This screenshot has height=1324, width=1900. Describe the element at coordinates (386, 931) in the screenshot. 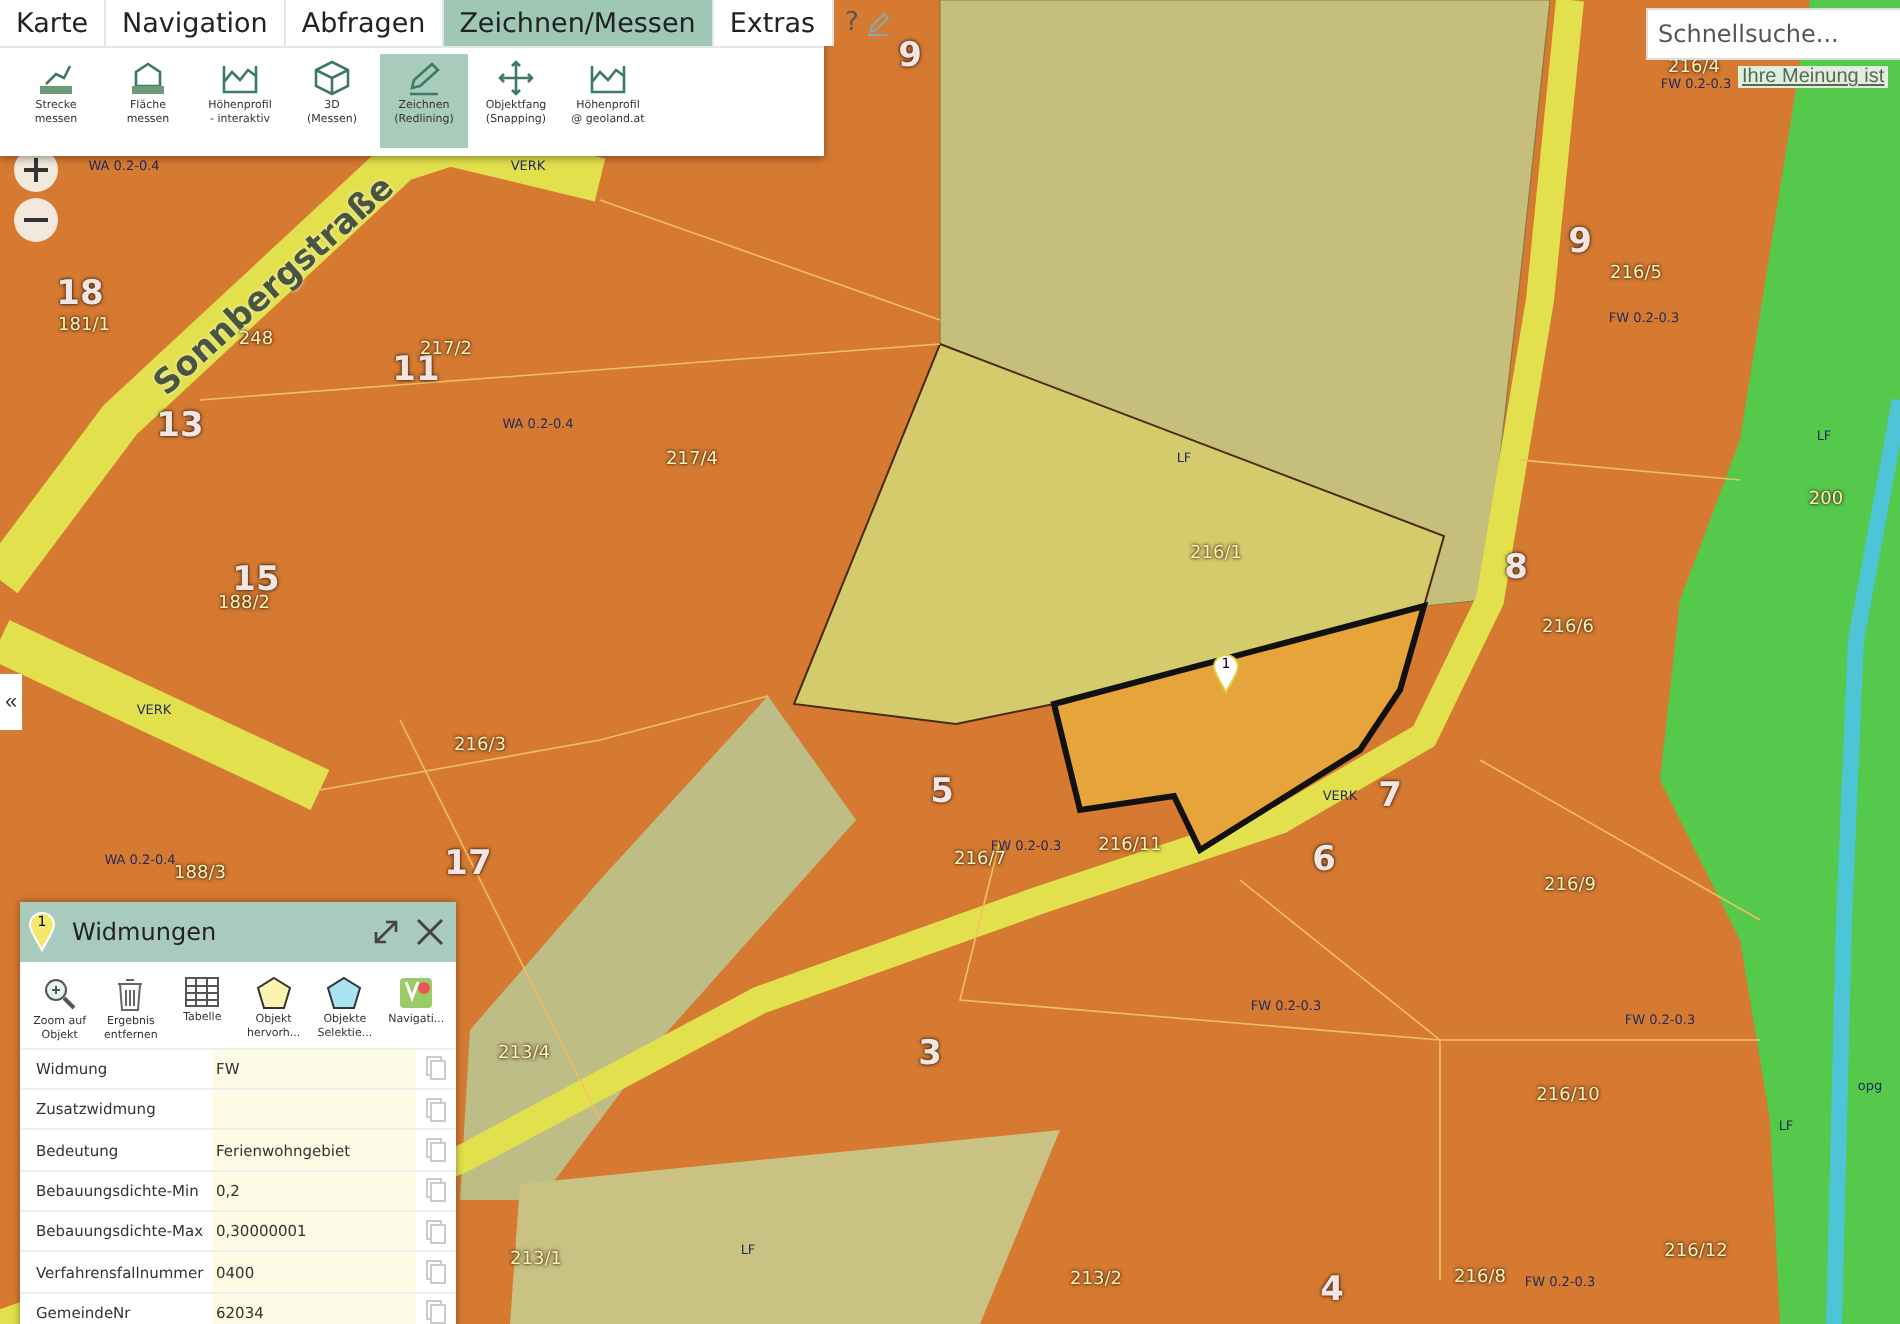

I see `expand-icon` at that location.